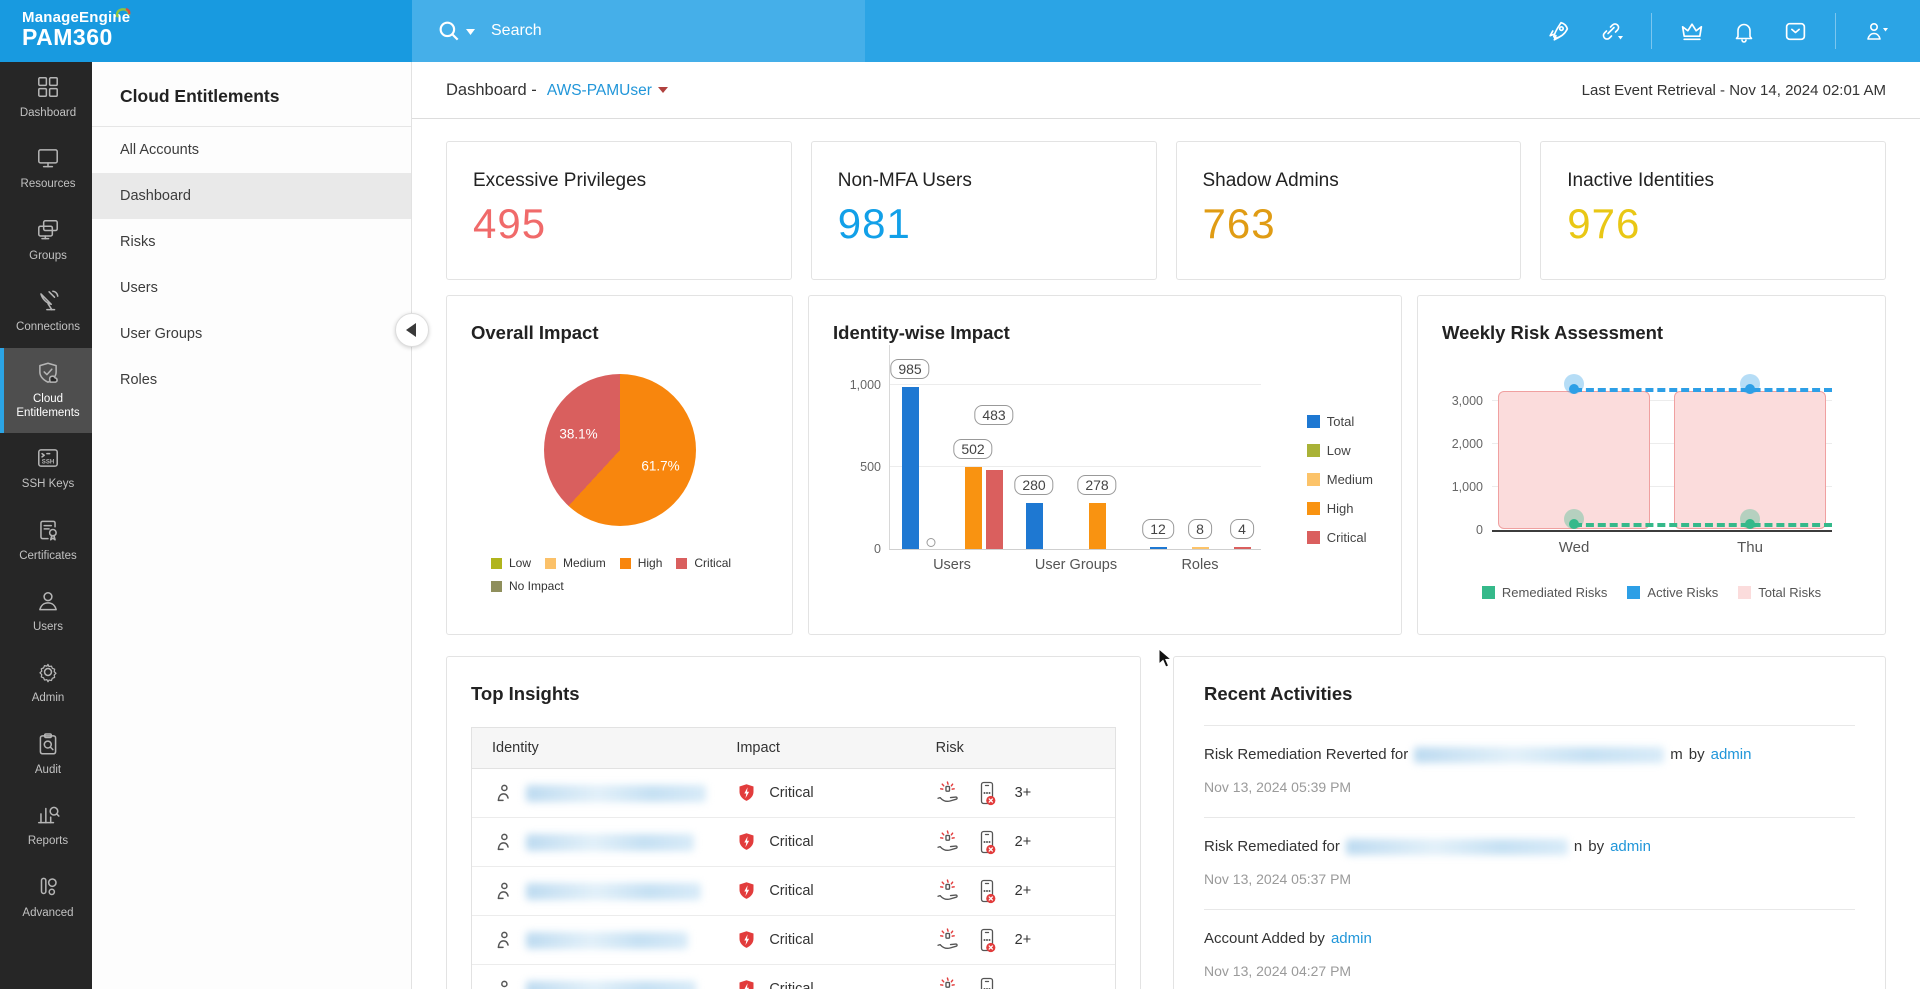 This screenshot has height=989, width=1920. I want to click on certs-icon, so click(48, 530).